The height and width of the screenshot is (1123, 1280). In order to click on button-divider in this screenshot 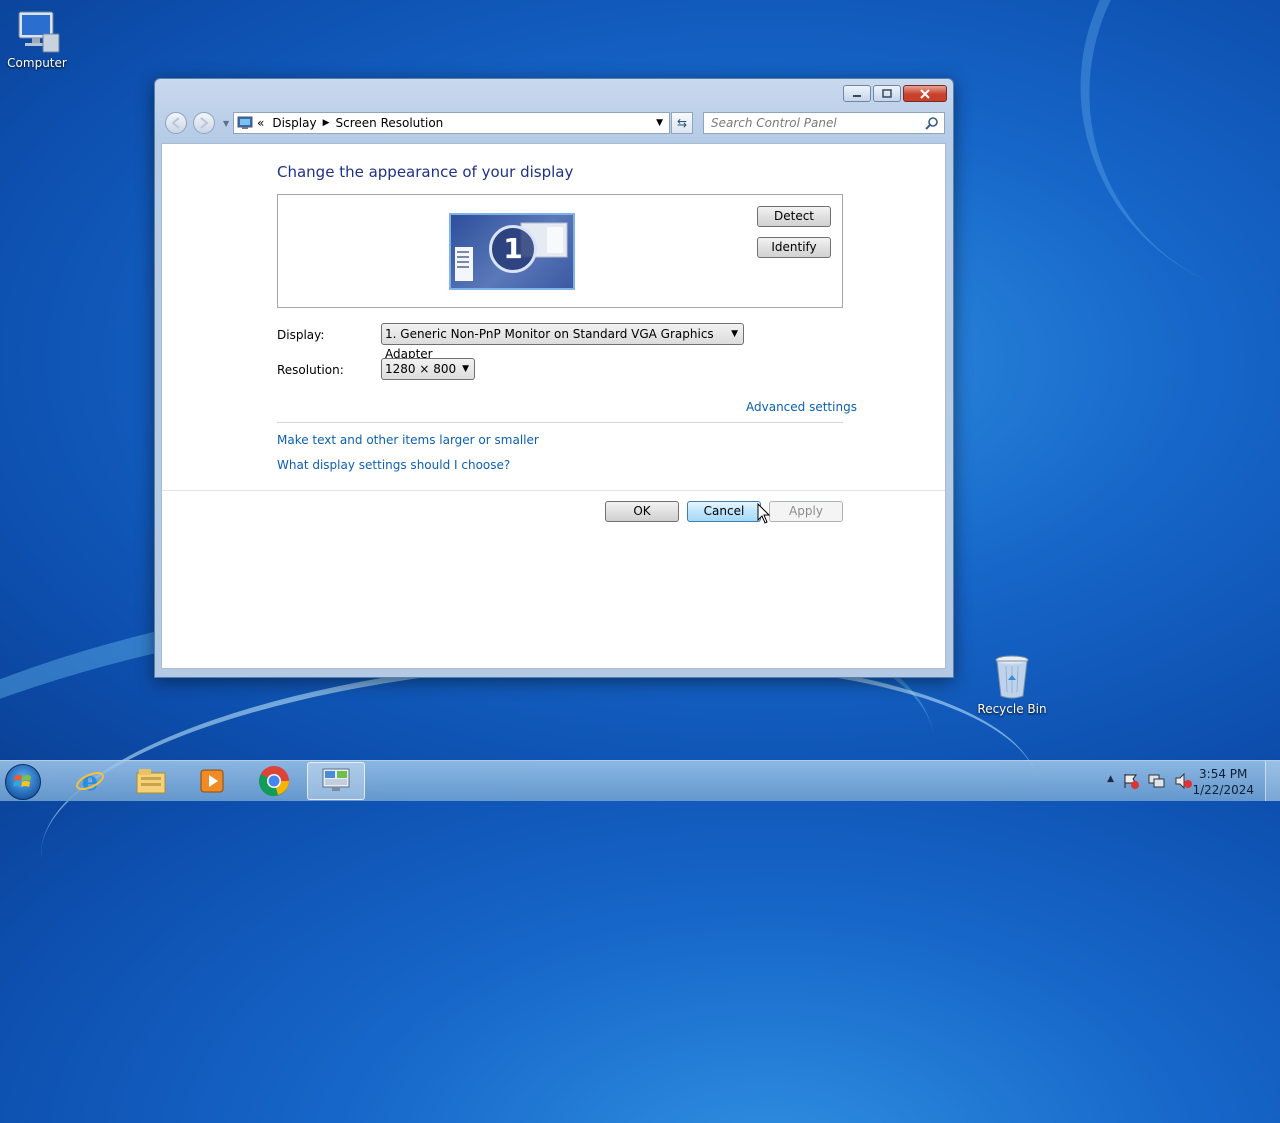, I will do `click(553, 490)`.